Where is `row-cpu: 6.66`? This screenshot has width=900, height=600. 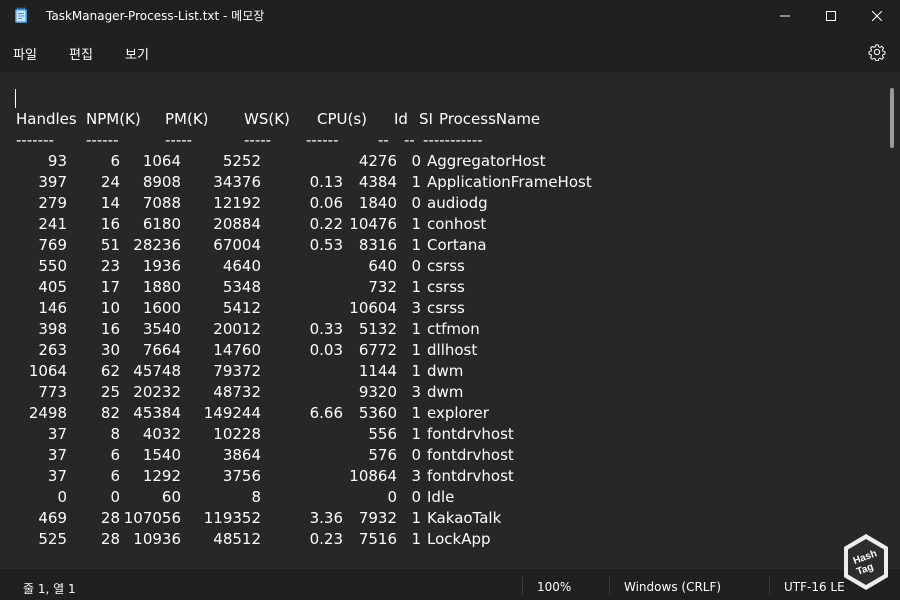
row-cpu: 6.66 is located at coordinates (326, 413).